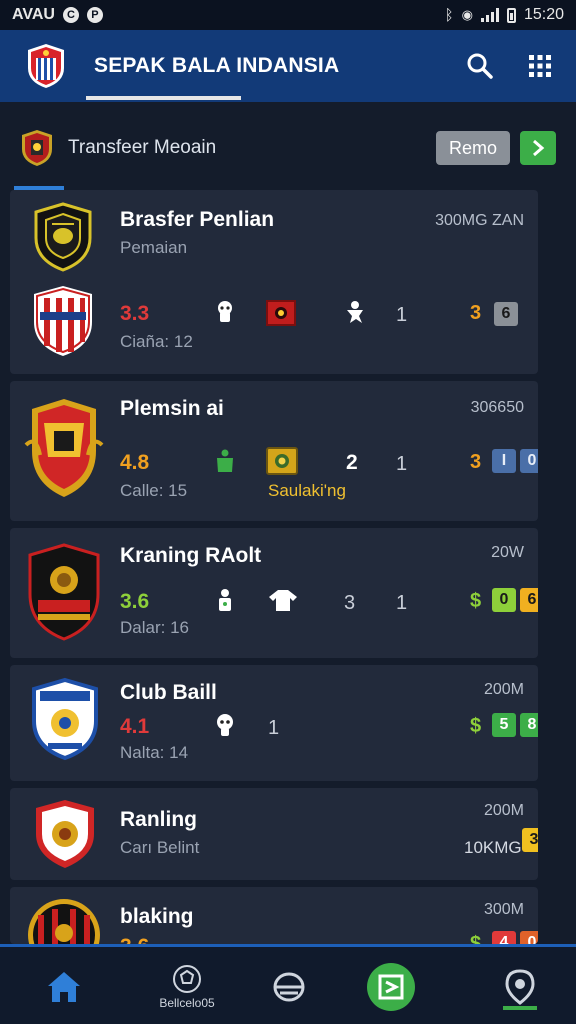  Describe the element at coordinates (46, 66) in the screenshot. I see `app-logo-icon` at that location.